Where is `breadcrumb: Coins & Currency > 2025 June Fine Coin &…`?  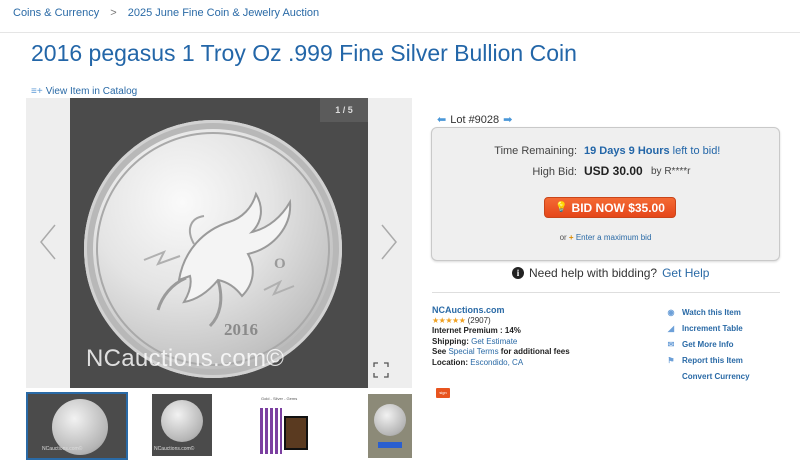
breadcrumb: Coins & Currency > 2025 June Fine Coin &… is located at coordinates (166, 13).